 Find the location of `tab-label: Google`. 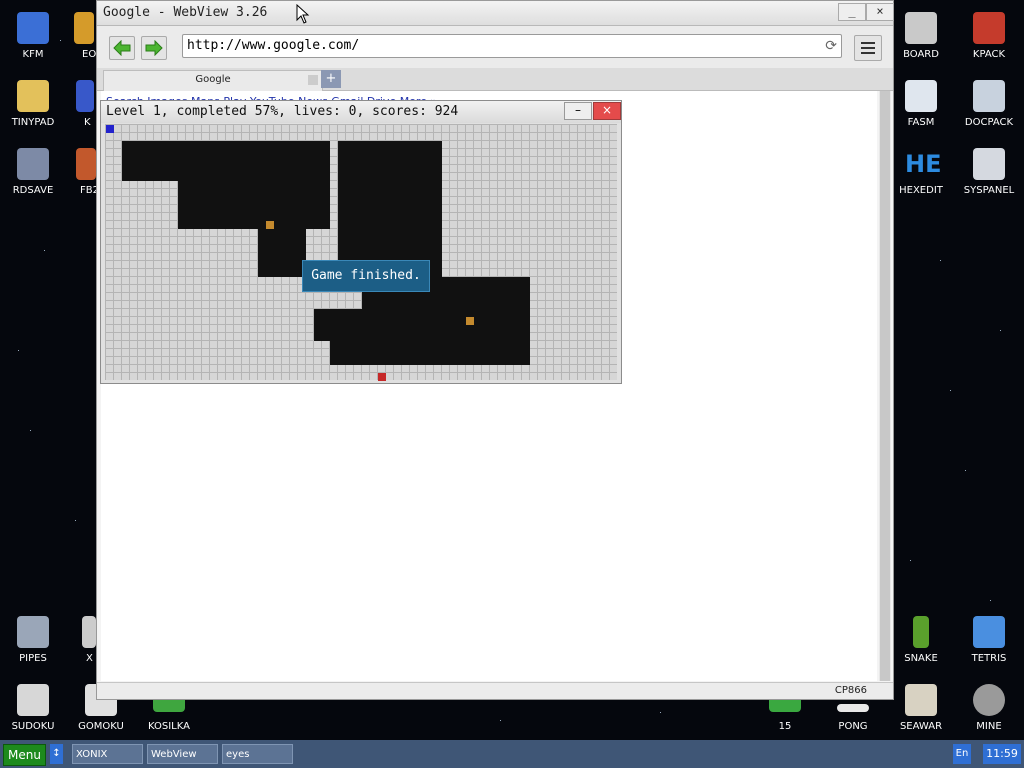

tab-label: Google is located at coordinates (213, 79).